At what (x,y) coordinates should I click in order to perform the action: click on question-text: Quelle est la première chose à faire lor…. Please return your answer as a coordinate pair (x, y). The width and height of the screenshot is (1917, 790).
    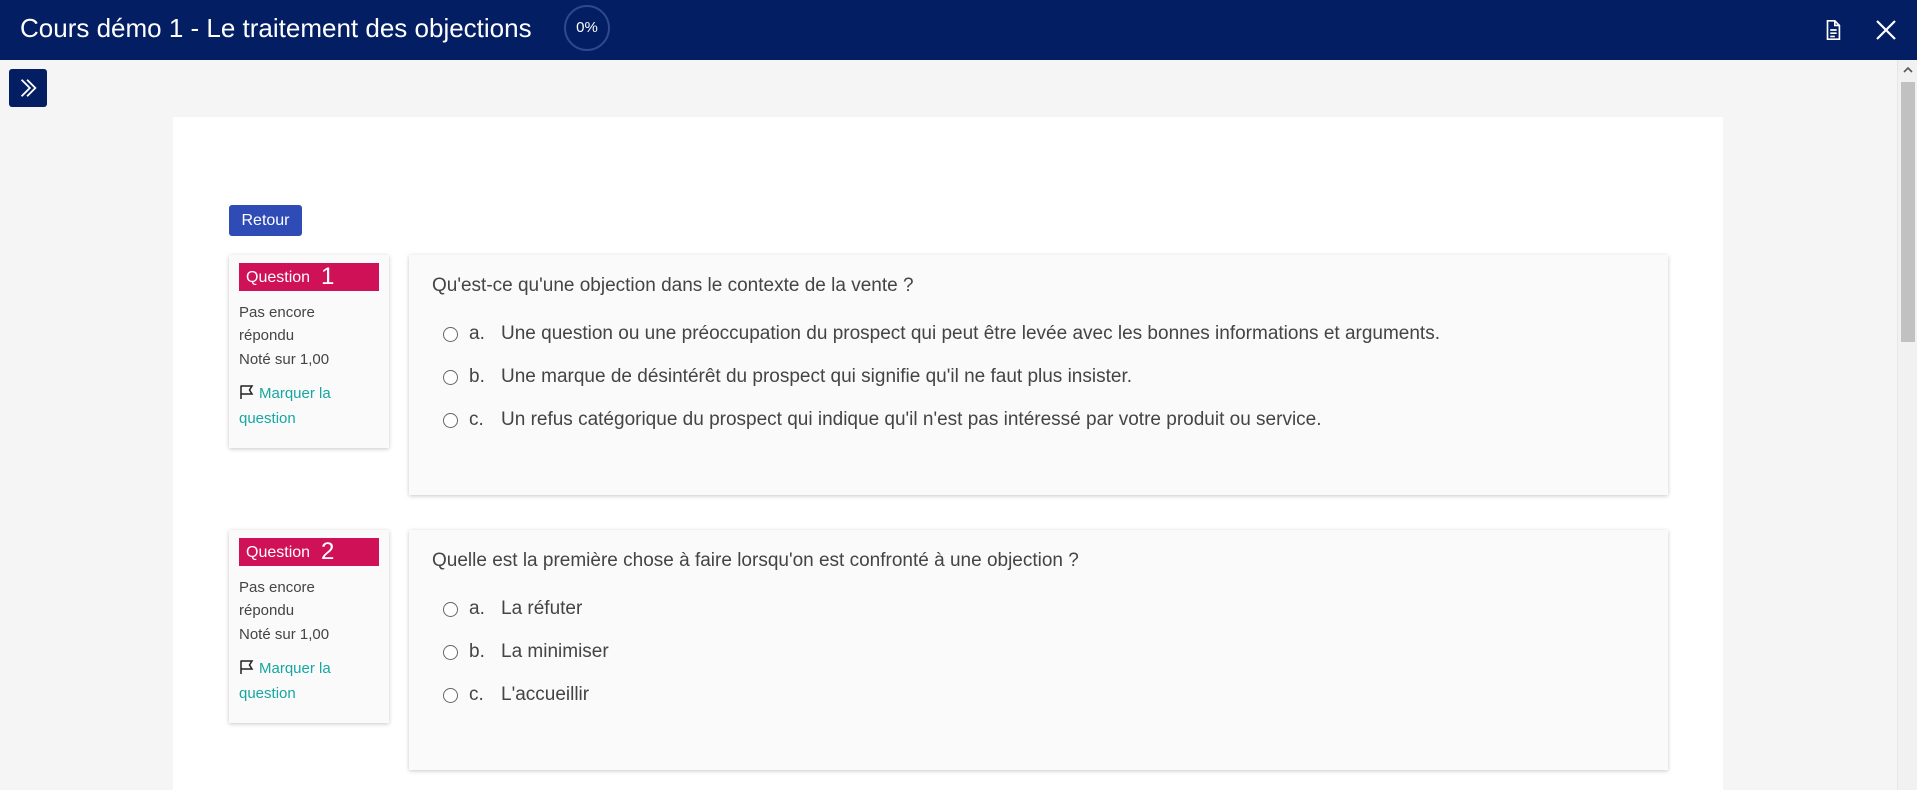
    Looking at the image, I should click on (755, 560).